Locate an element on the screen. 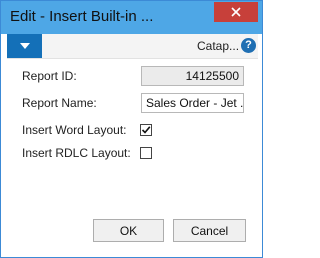 The image size is (320, 258). insert-rdlc-layout-label: Insert RDLC Layout: is located at coordinates (76, 153).